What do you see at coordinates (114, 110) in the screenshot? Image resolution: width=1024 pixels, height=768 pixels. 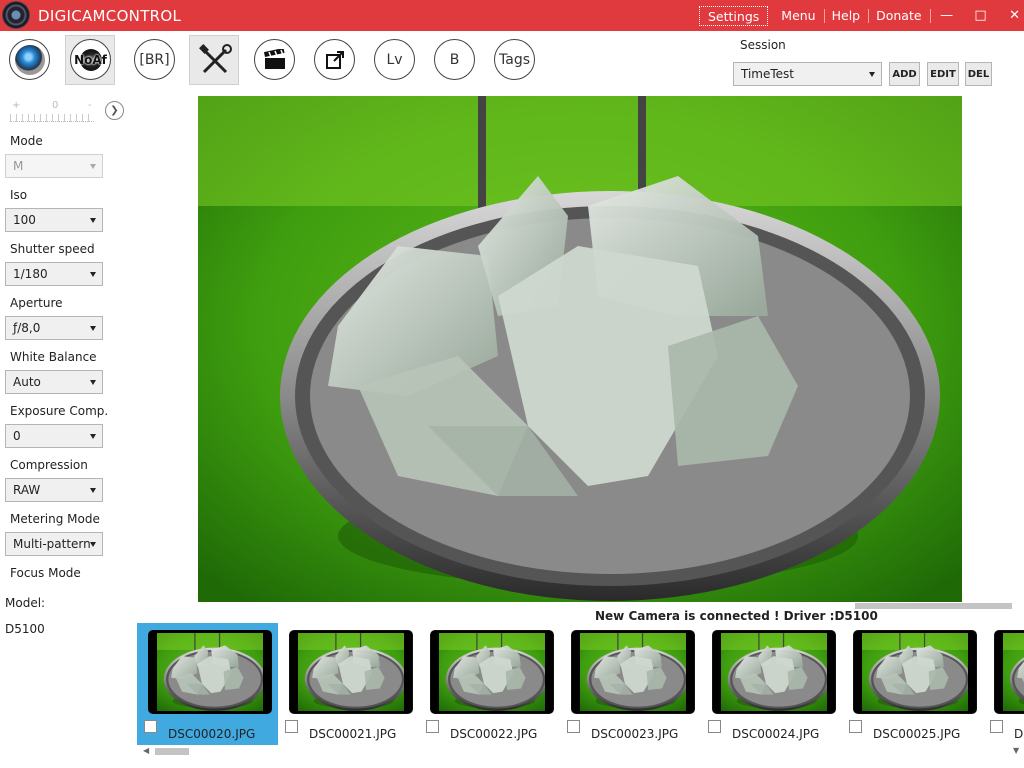 I see `chevron-right-icon: ❯` at bounding box center [114, 110].